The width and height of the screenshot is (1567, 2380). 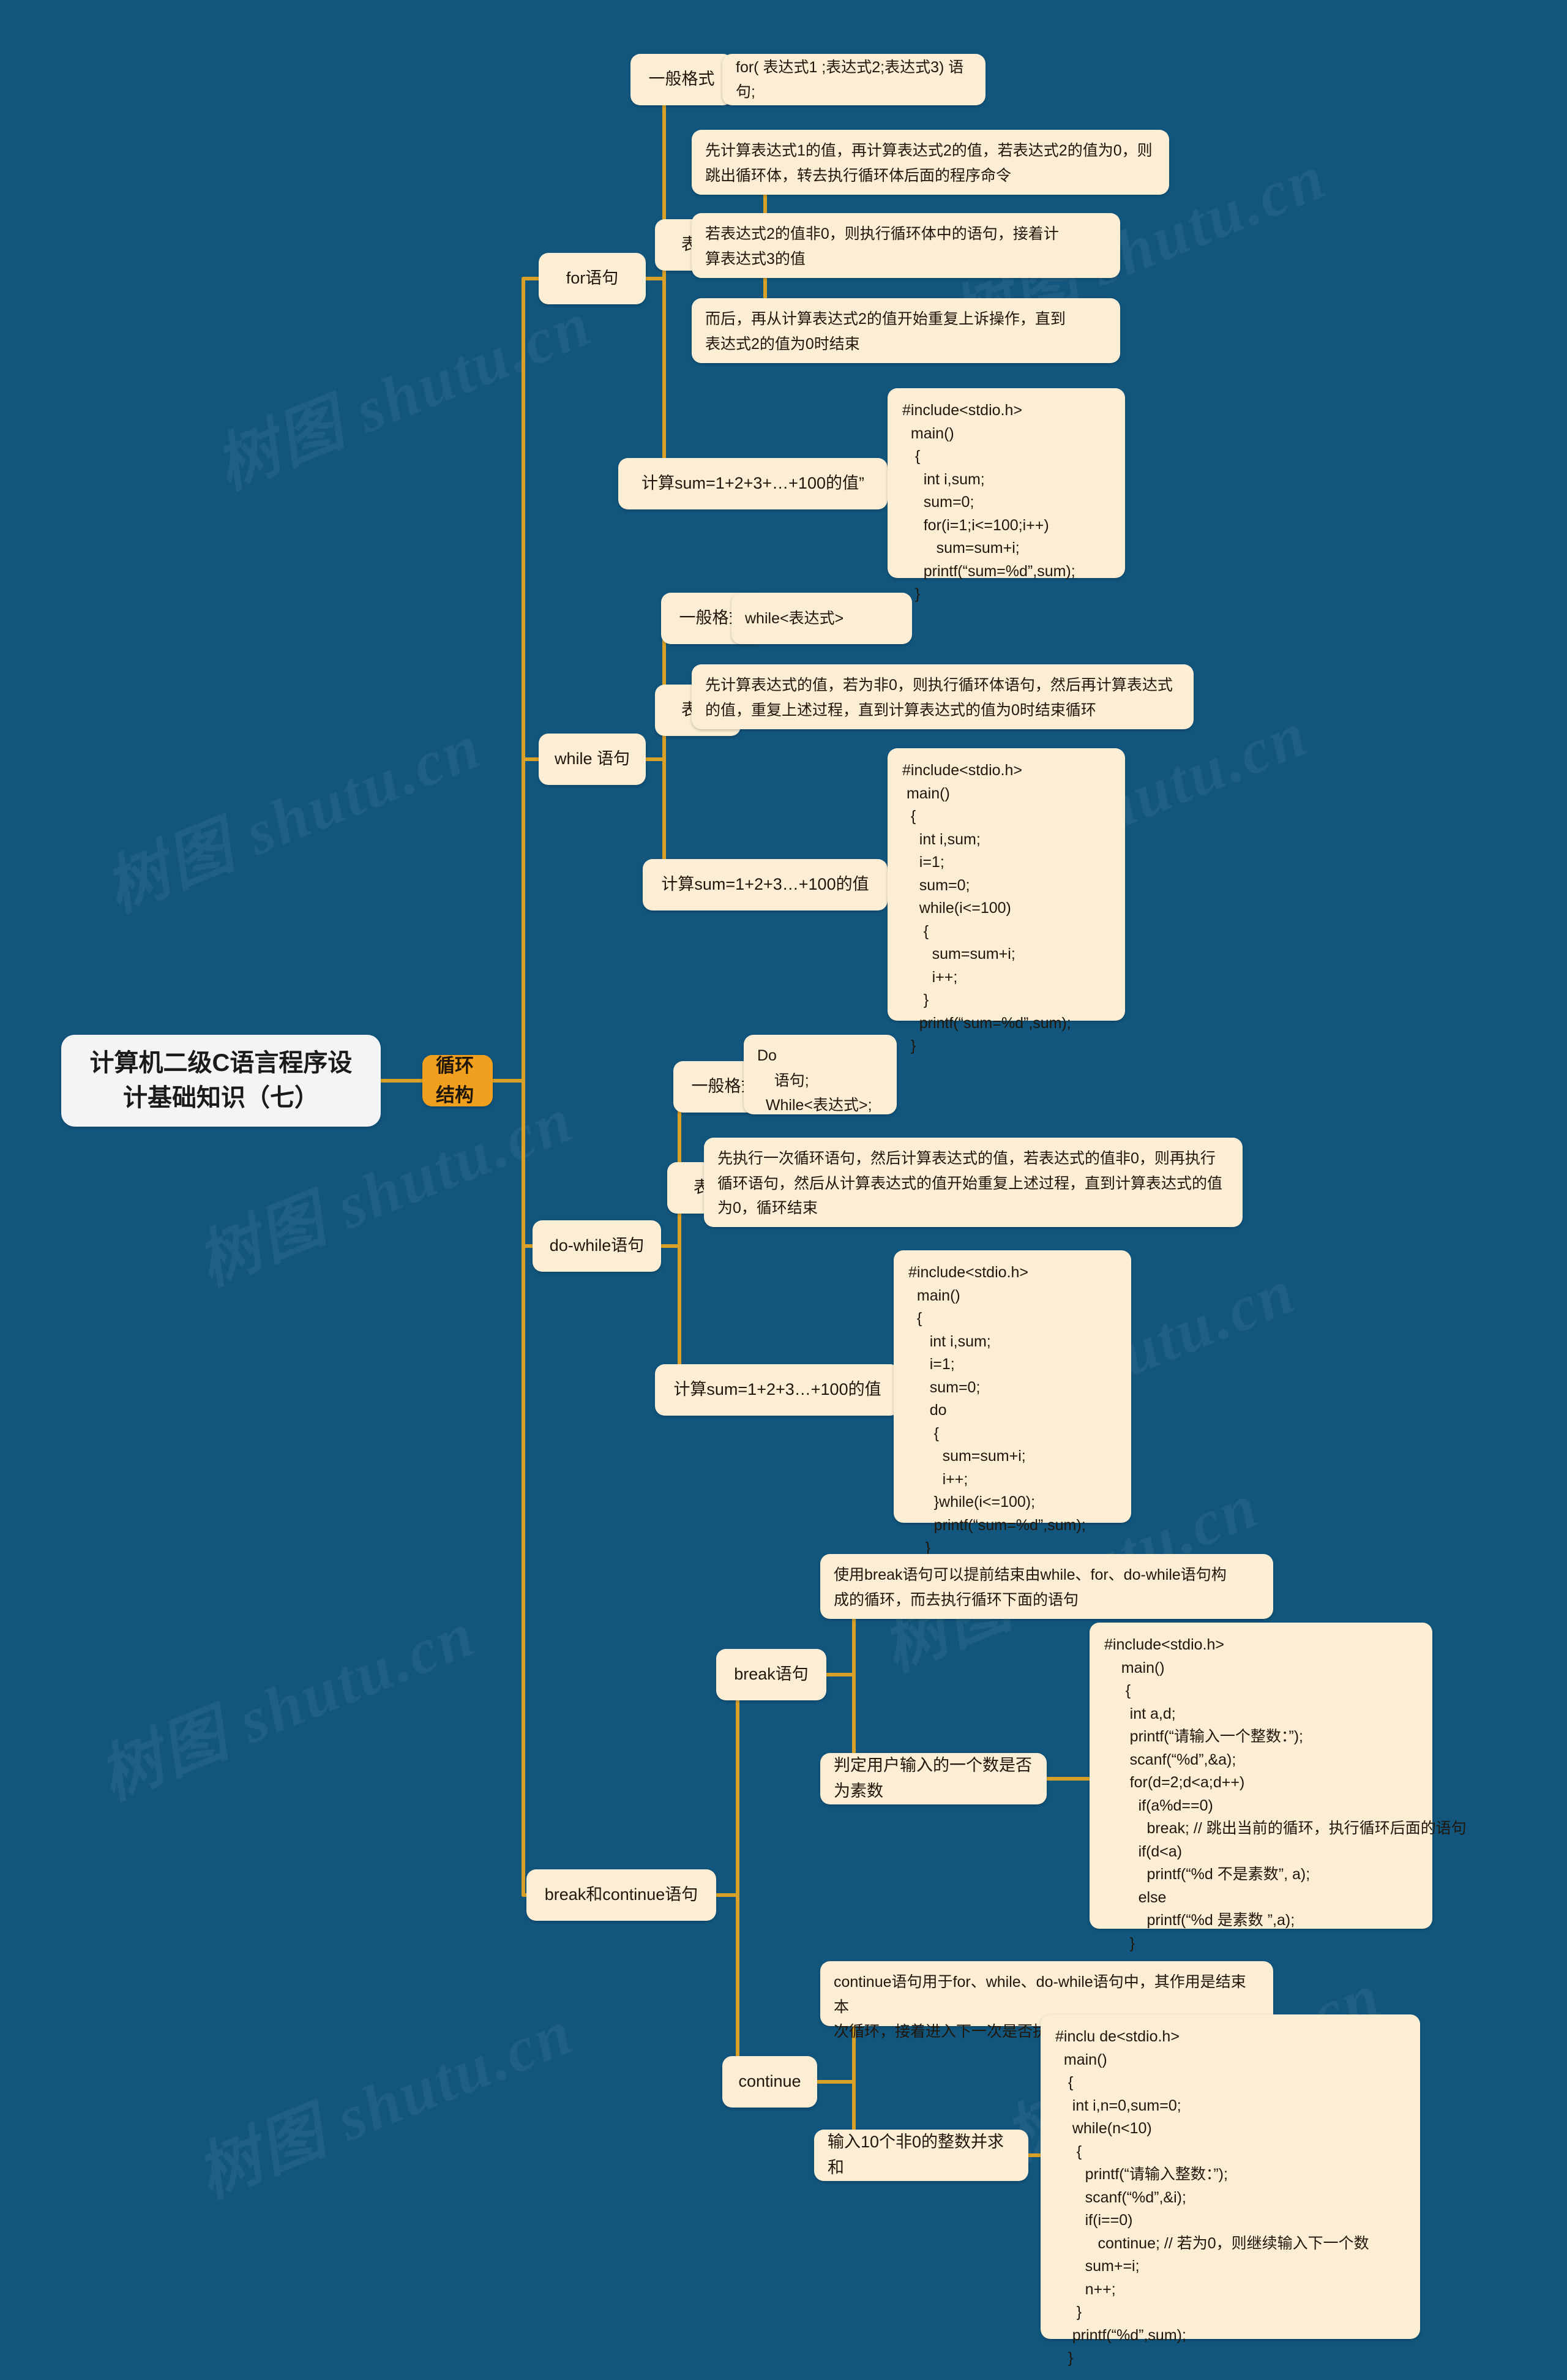 I want to click on leaf-for-represent-2: 若表达式2的值非0，则执行循环体中的语句，接着计 算表达式3的值, so click(x=906, y=245).